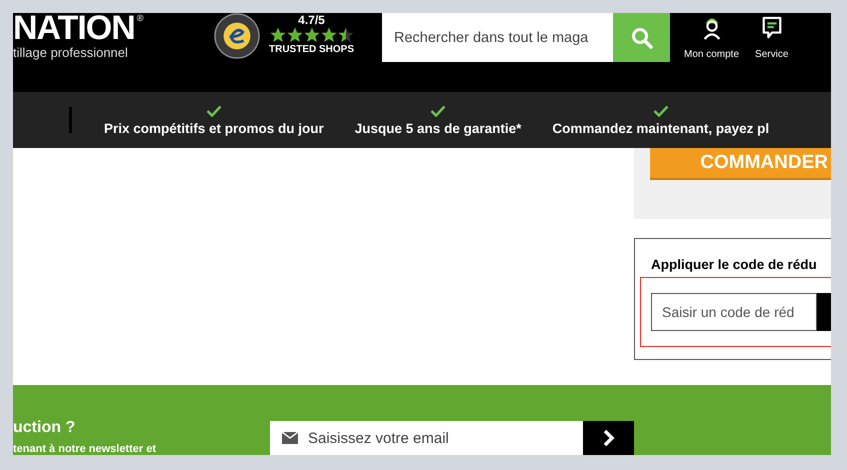 This screenshot has height=470, width=847. What do you see at coordinates (71, 52) in the screenshot?
I see `tagline: tillage professionnel` at bounding box center [71, 52].